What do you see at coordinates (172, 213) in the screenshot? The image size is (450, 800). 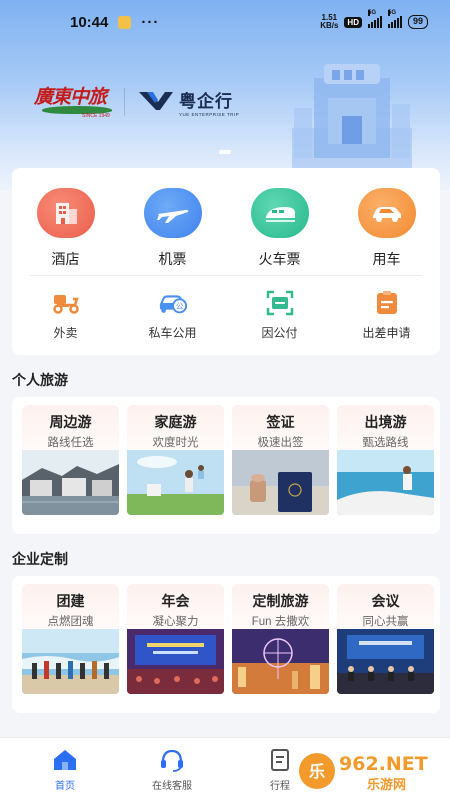 I see `plane-icon` at bounding box center [172, 213].